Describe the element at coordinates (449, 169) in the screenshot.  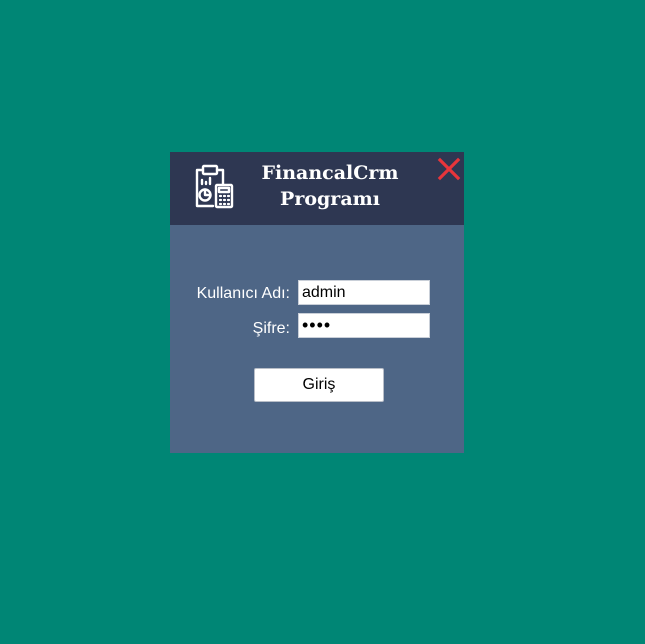
I see `close-icon` at that location.